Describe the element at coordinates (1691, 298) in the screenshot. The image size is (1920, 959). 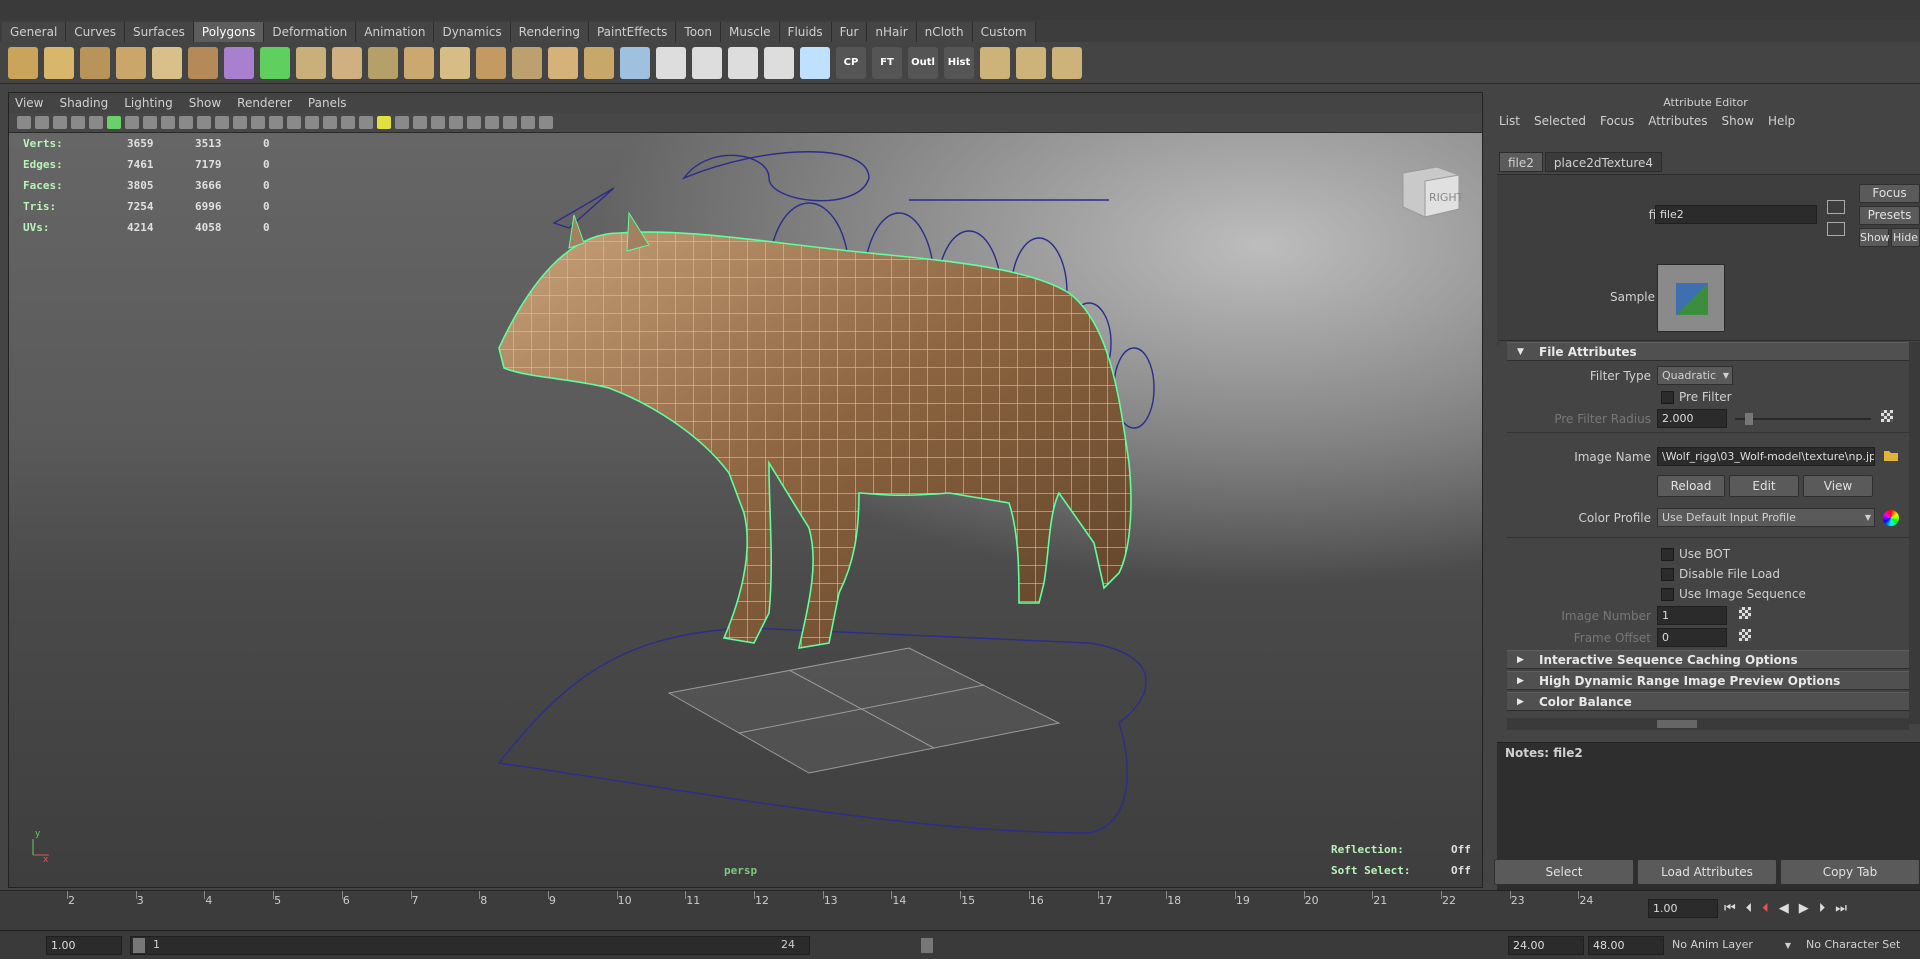
I see `sample-swatch` at that location.